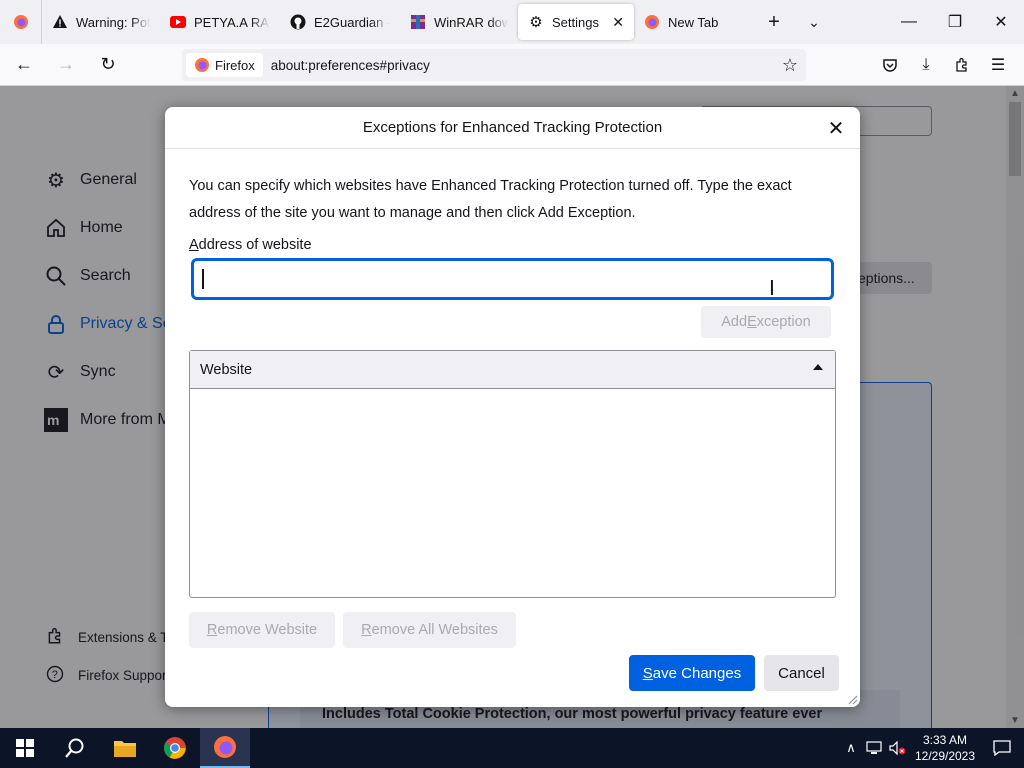  I want to click on access-key: S, so click(647, 673).